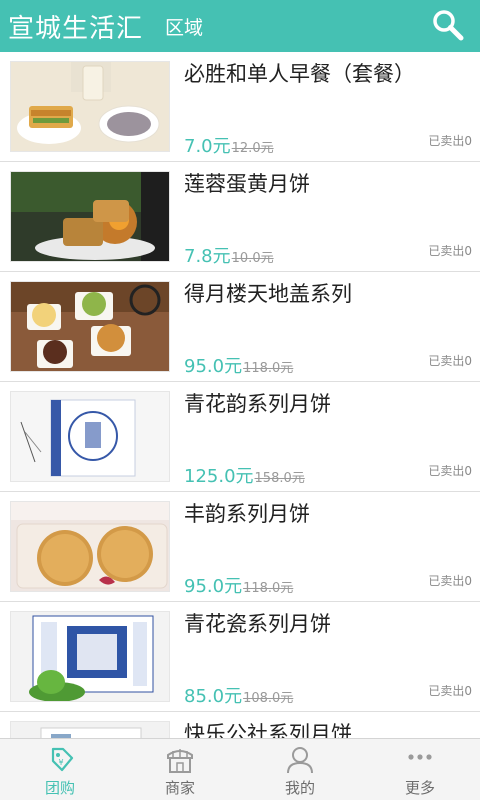 The width and height of the screenshot is (480, 800). What do you see at coordinates (240, 327) in the screenshot?
I see `deal-item: 得月楼天地盖系列 95.0元118.0元 已卖出0` at bounding box center [240, 327].